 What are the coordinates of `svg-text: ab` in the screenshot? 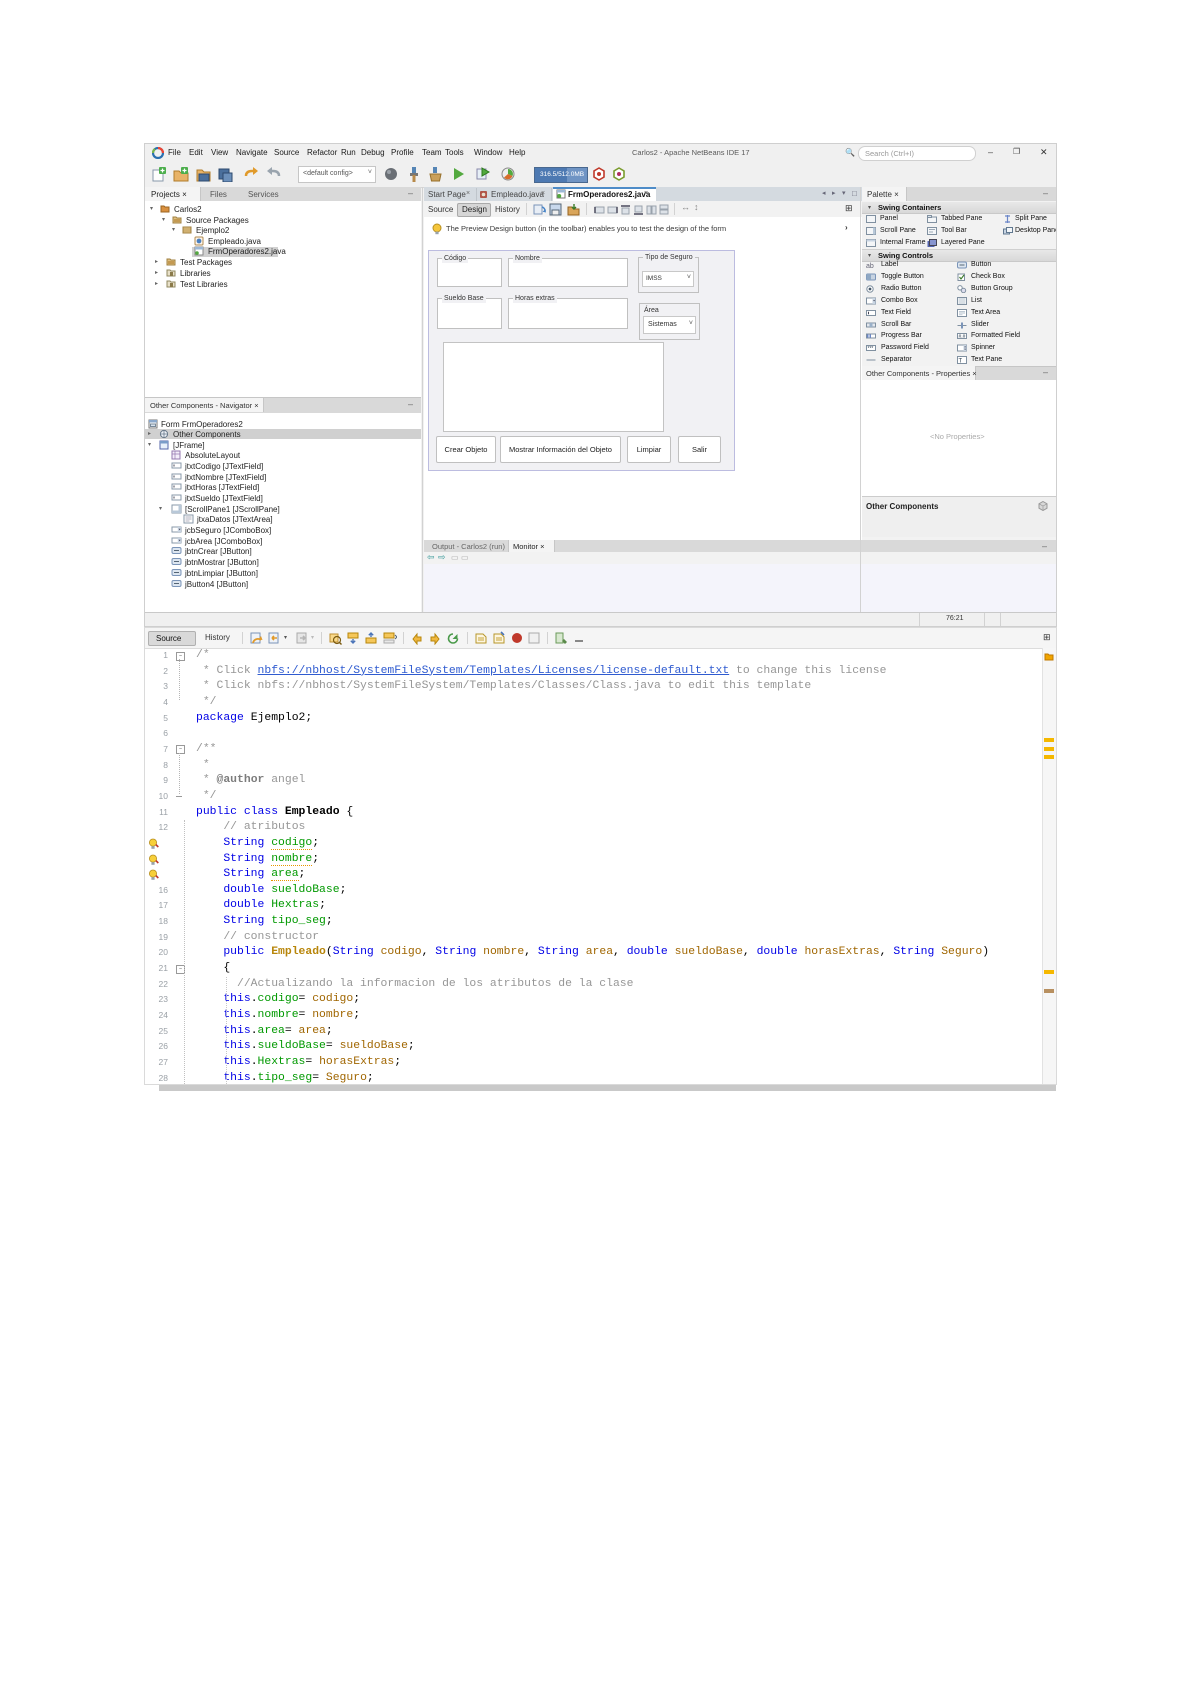 It's located at (870, 266).